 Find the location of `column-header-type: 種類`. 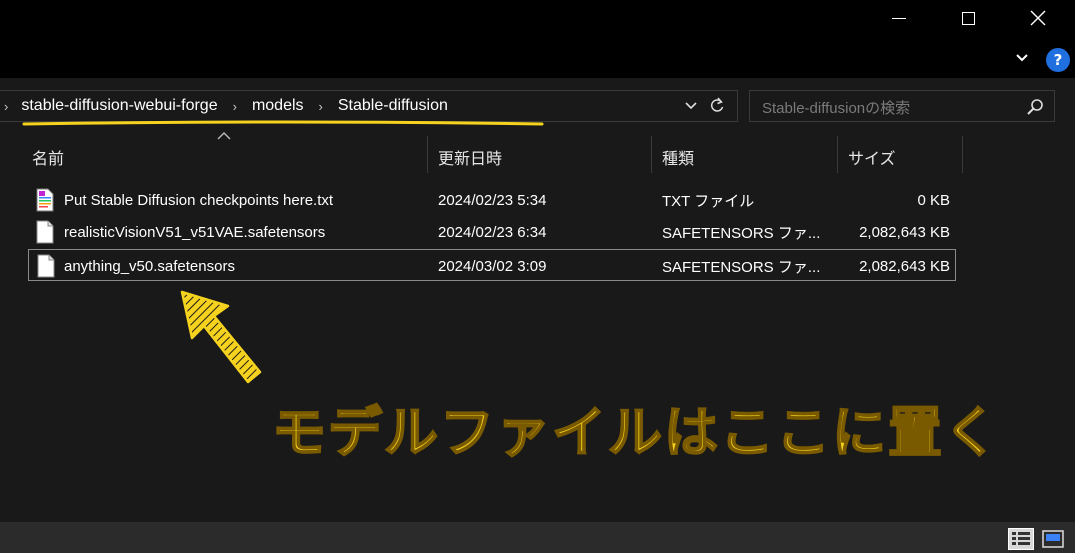

column-header-type: 種類 is located at coordinates (678, 156).